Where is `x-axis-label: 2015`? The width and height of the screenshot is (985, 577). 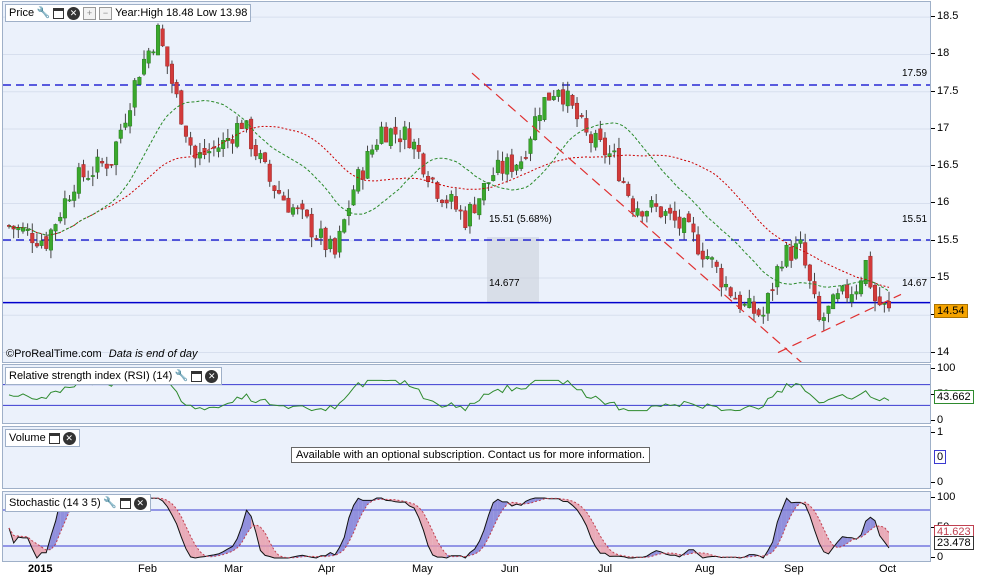 x-axis-label: 2015 is located at coordinates (40, 569).